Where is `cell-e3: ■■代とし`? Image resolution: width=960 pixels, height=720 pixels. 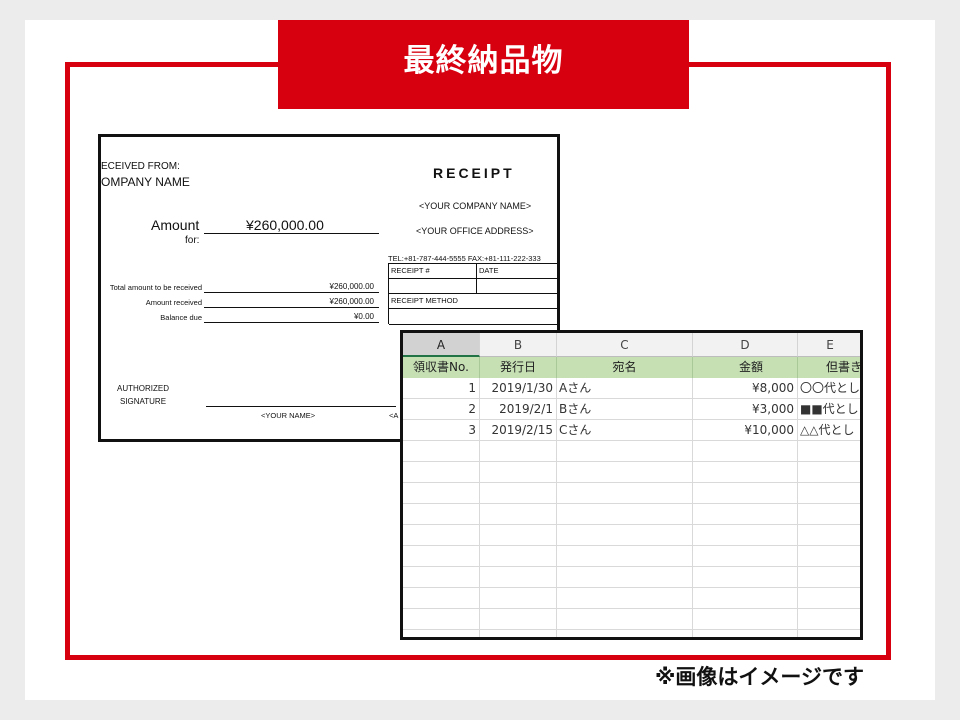
cell-e3: ■■代とし is located at coordinates (829, 409).